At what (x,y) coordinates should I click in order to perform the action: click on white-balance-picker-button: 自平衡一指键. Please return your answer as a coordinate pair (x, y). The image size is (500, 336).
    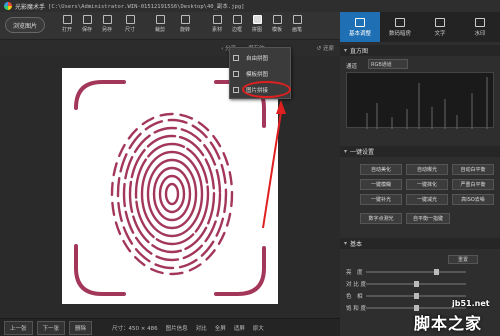
    Looking at the image, I should click on (428, 218).